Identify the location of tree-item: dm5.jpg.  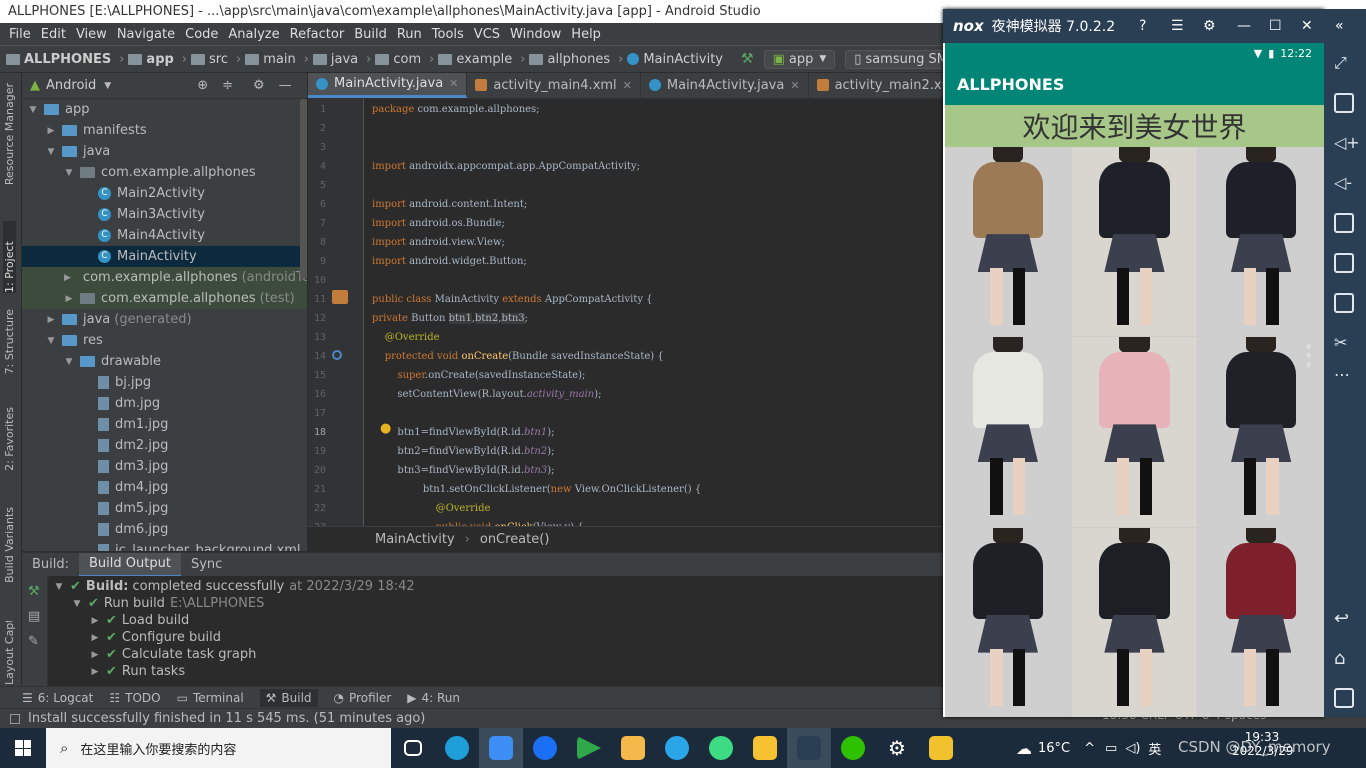
(164, 508).